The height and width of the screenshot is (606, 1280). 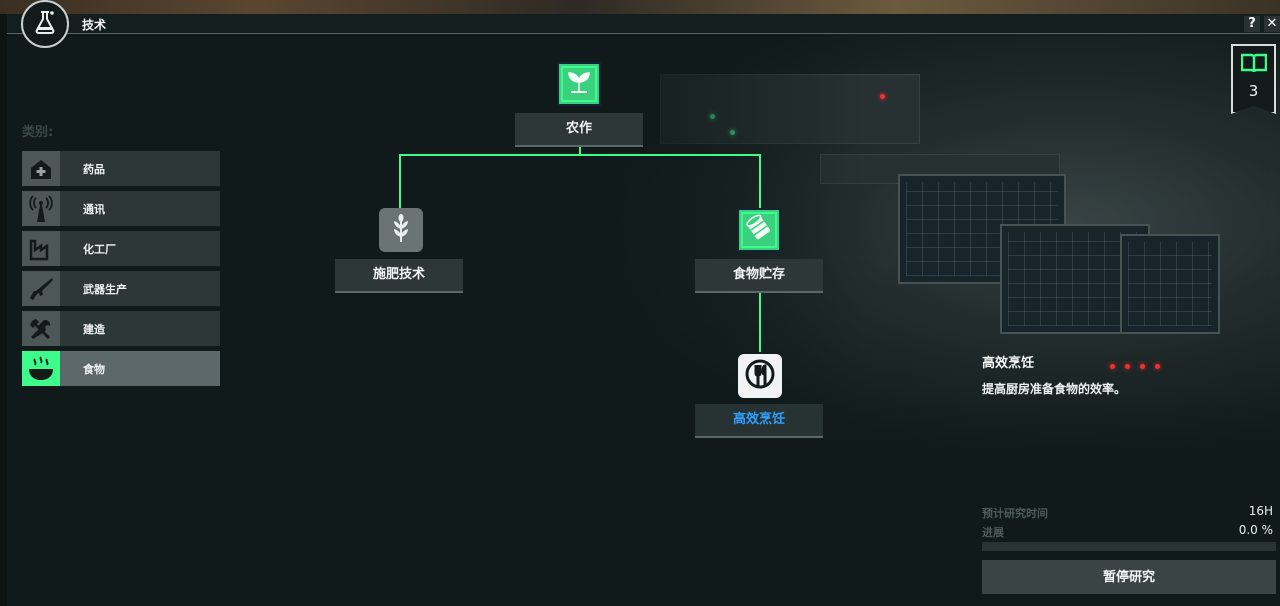 I want to click on pause-research-button: 暂停研究, so click(x=1129, y=577).